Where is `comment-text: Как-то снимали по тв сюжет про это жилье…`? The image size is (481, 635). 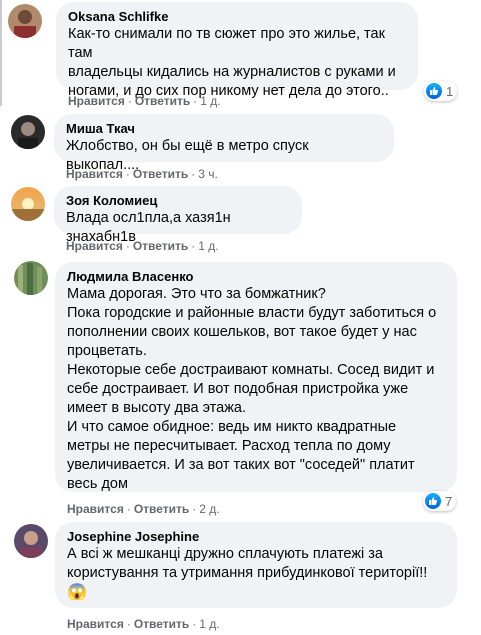
comment-text: Как-то снимали по тв сюжет про это жилье… is located at coordinates (232, 62).